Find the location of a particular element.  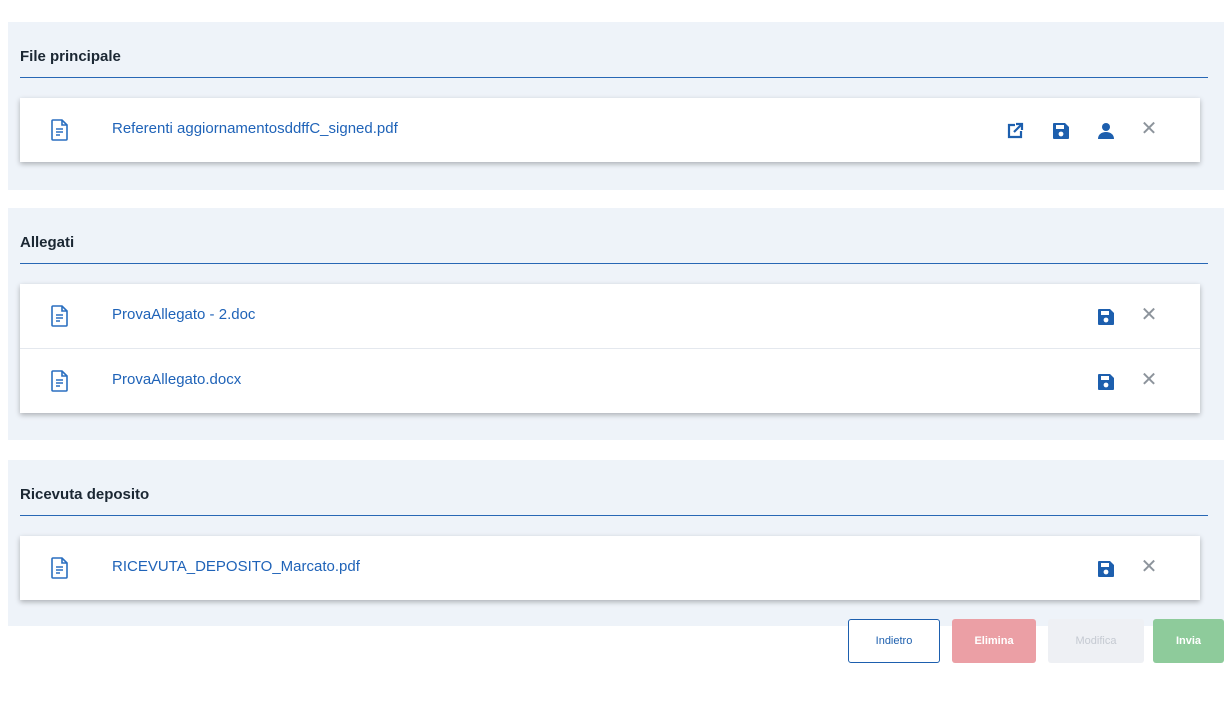

back-button: Indietro is located at coordinates (894, 641).